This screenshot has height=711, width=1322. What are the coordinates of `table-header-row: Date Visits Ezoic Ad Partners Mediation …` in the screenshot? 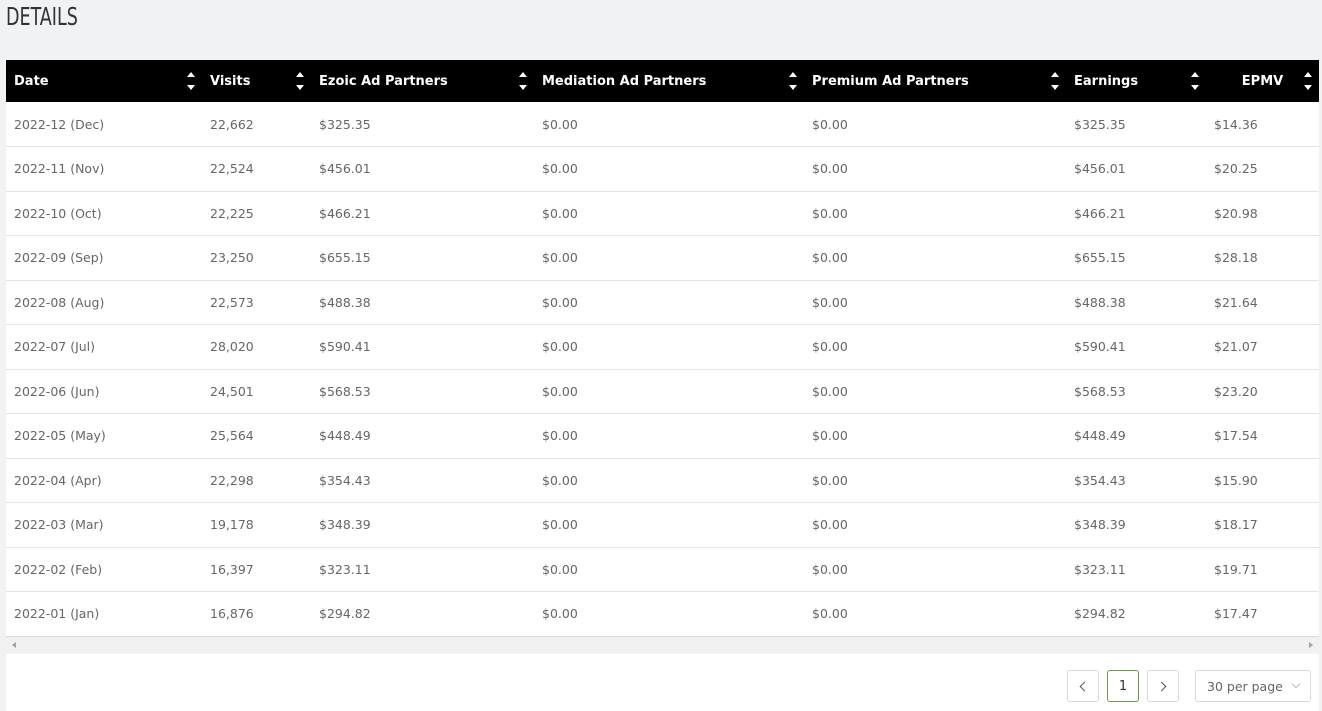 It's located at (662, 81).